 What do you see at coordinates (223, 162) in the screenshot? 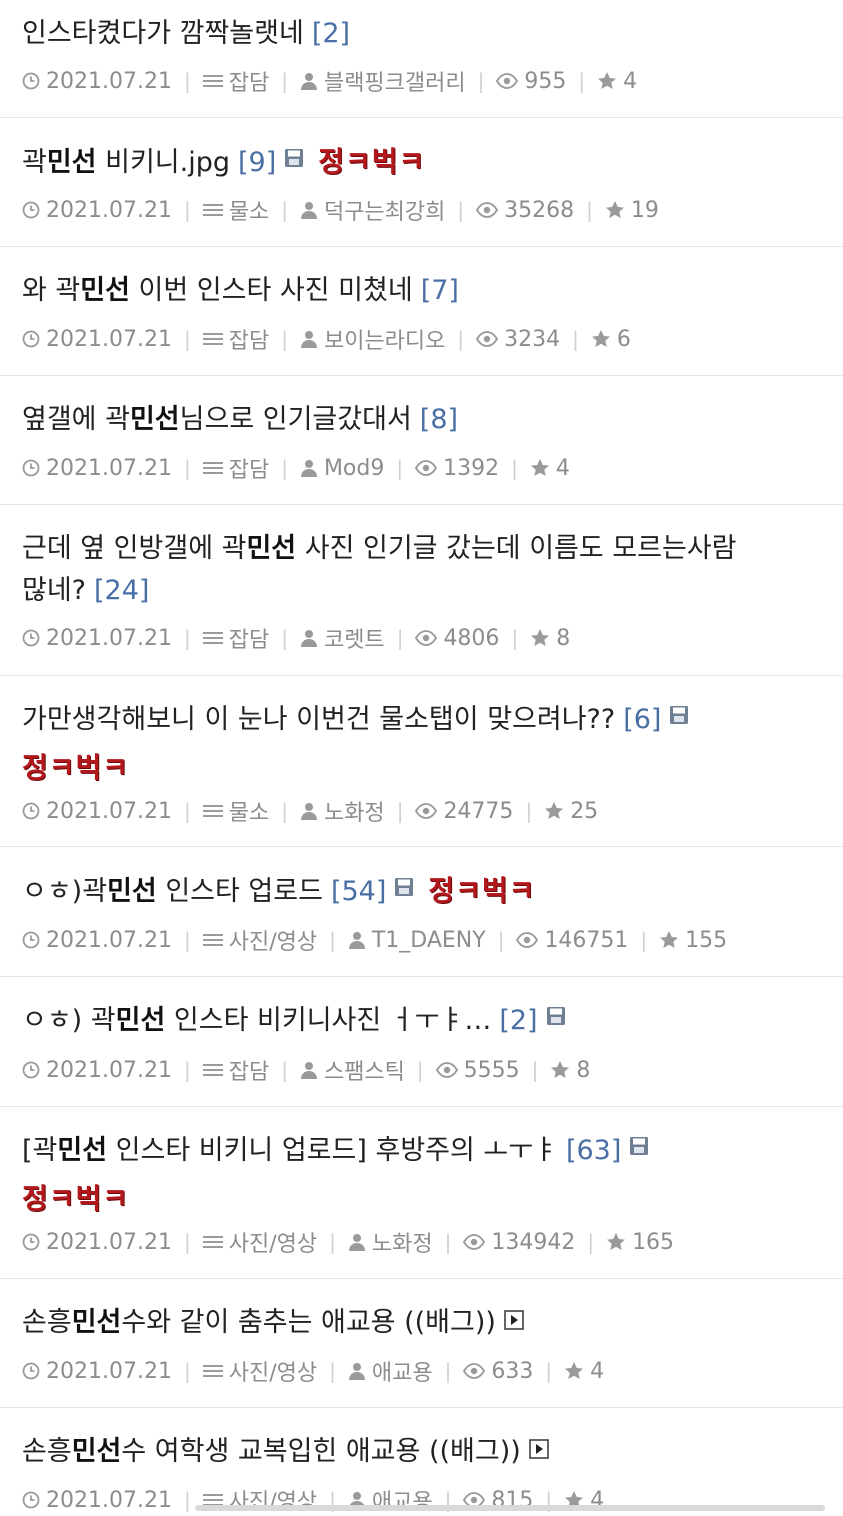
I see `post-title: 곽민선 비키니.jpg [9] 정ㅋ벅ㅋ` at bounding box center [223, 162].